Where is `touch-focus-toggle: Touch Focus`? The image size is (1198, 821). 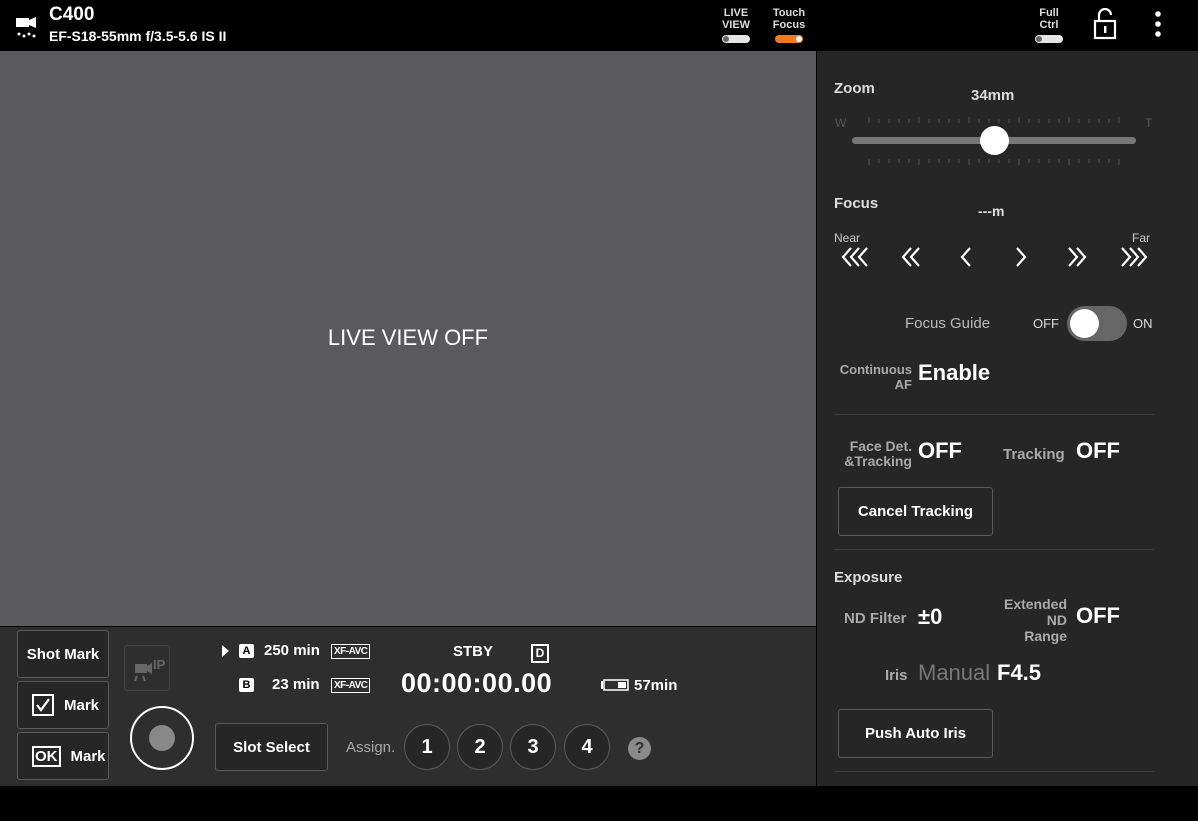 touch-focus-toggle: Touch Focus is located at coordinates (789, 25).